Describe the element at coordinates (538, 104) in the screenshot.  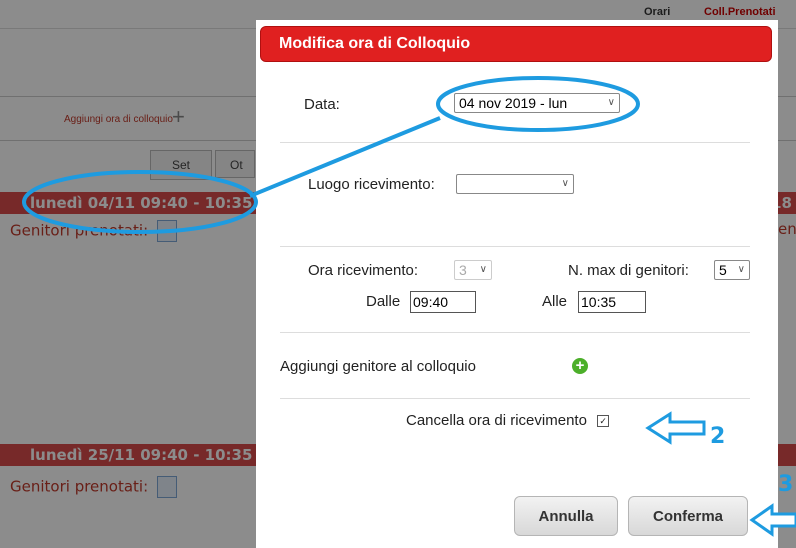
I see `date-highlight-ellipse` at that location.